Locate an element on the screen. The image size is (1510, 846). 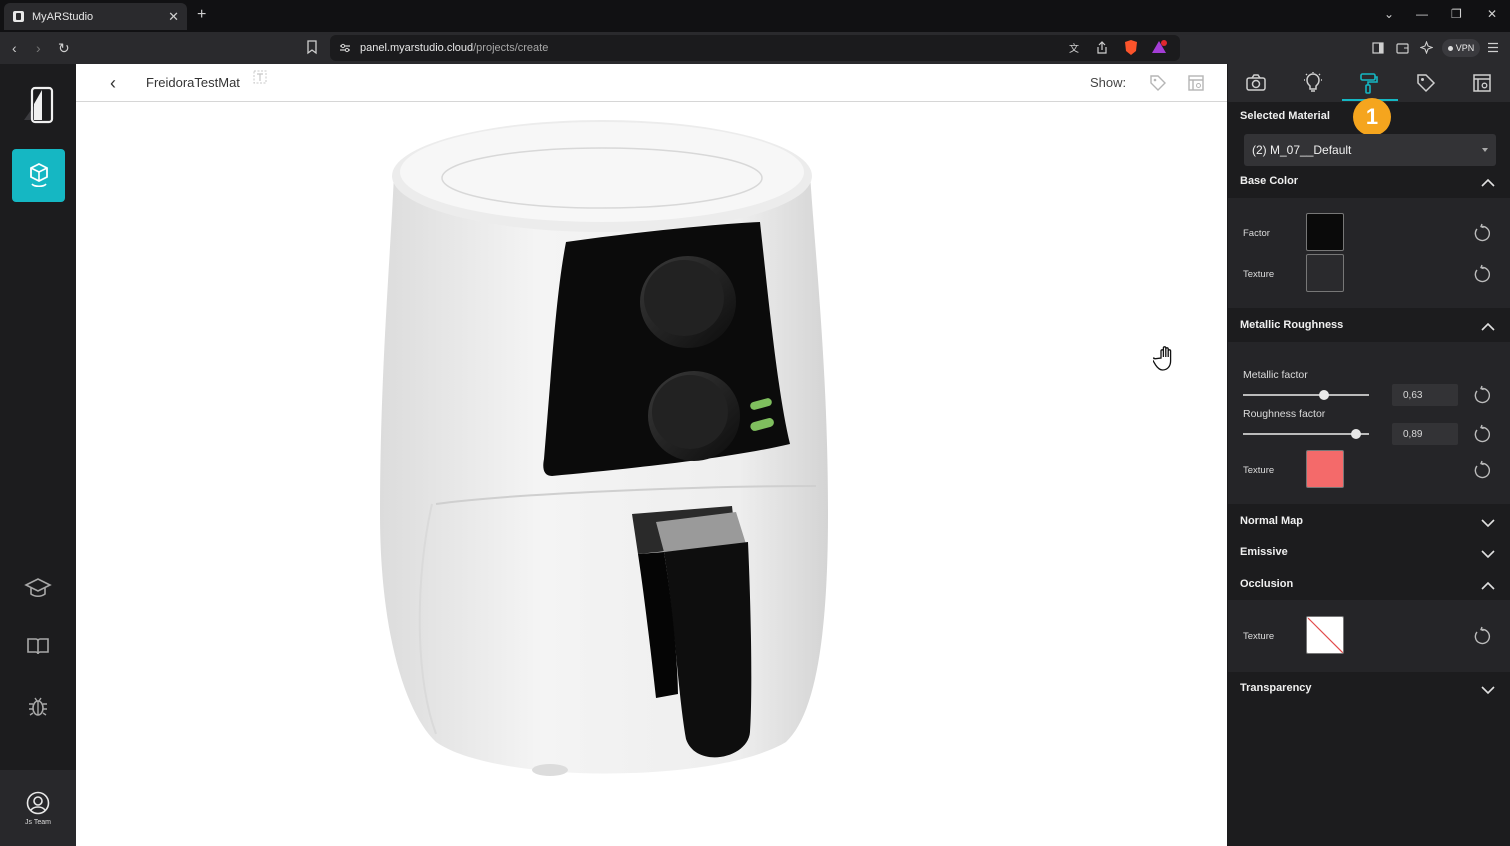
tab-tags is located at coordinates (1426, 83).